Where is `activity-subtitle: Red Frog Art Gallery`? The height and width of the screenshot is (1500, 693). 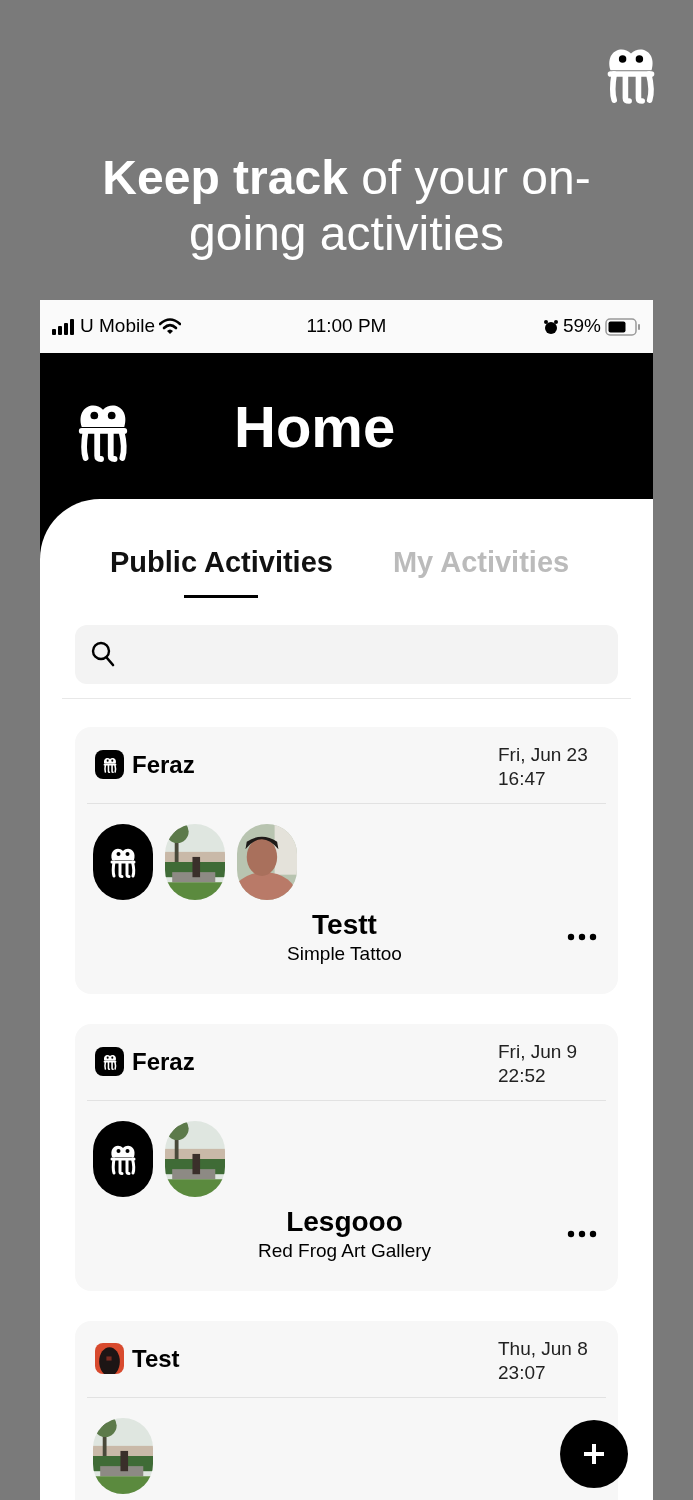 activity-subtitle: Red Frog Art Gallery is located at coordinates (344, 1250).